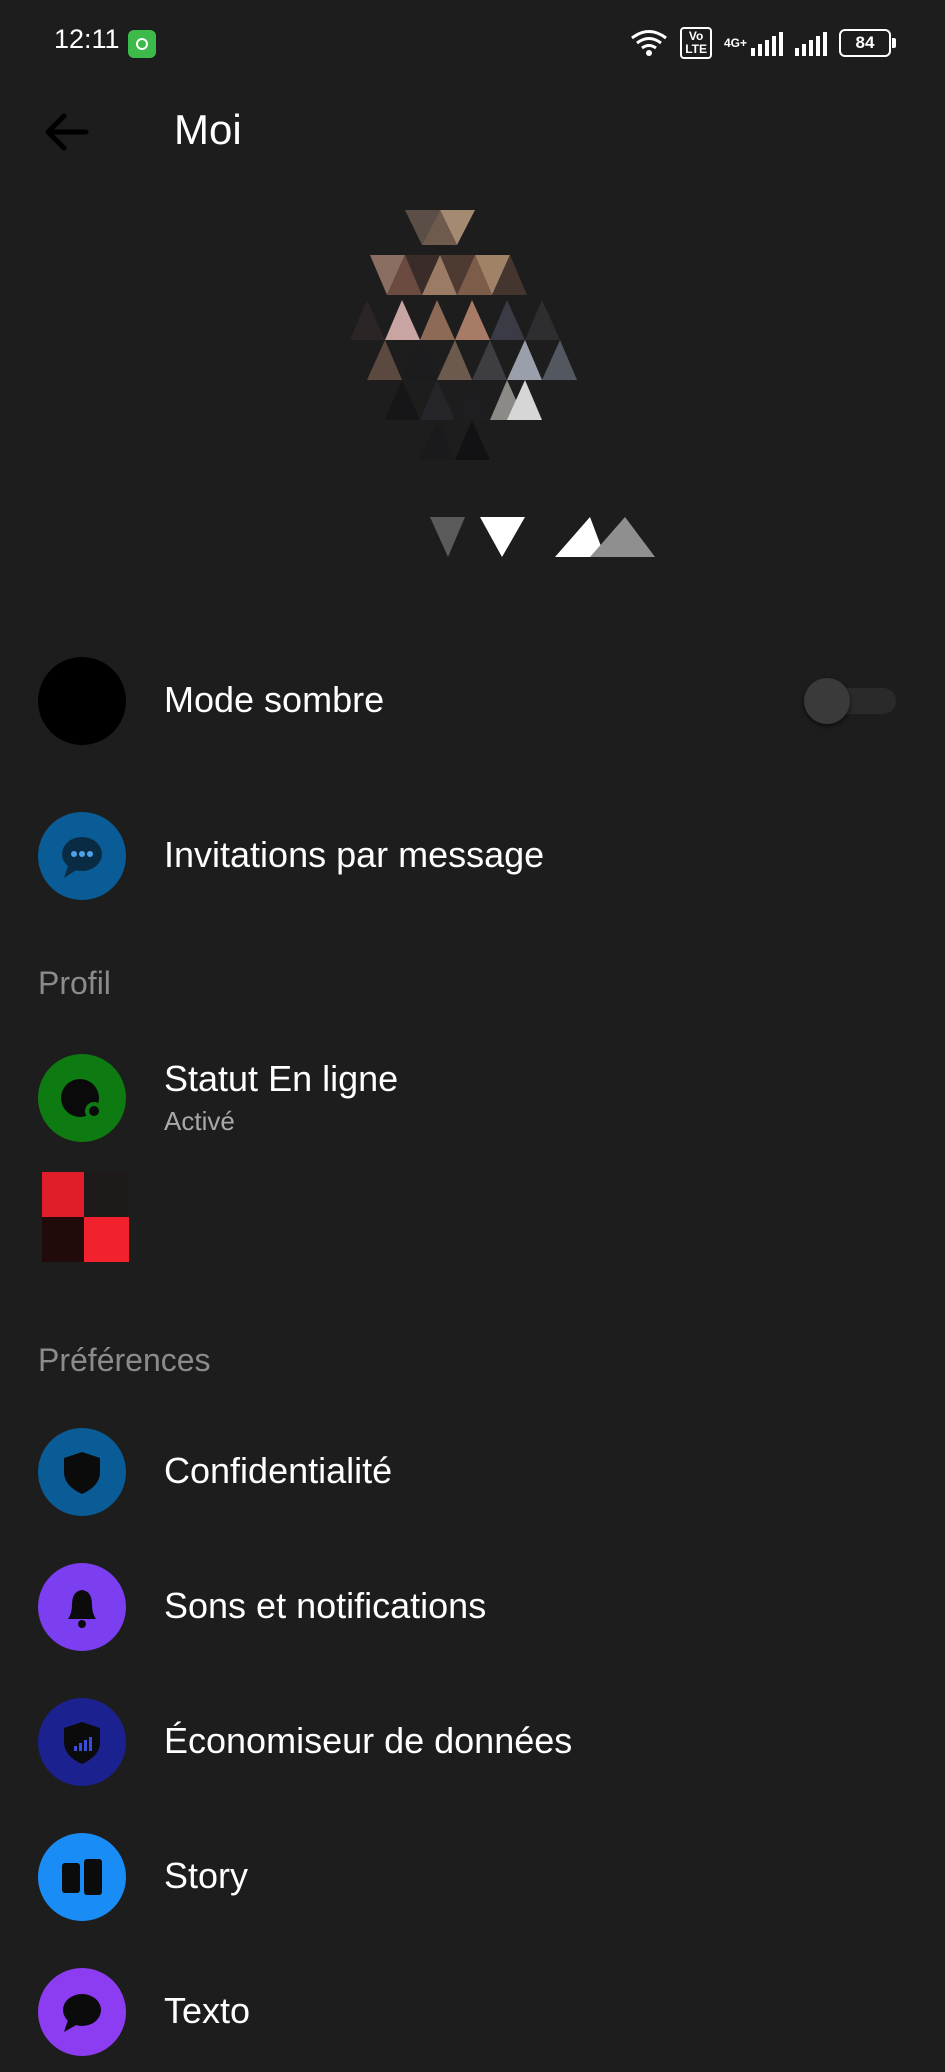 This screenshot has width=945, height=2072. Describe the element at coordinates (368, 1740) in the screenshot. I see `data-saver-label: Économiseur de données` at that location.